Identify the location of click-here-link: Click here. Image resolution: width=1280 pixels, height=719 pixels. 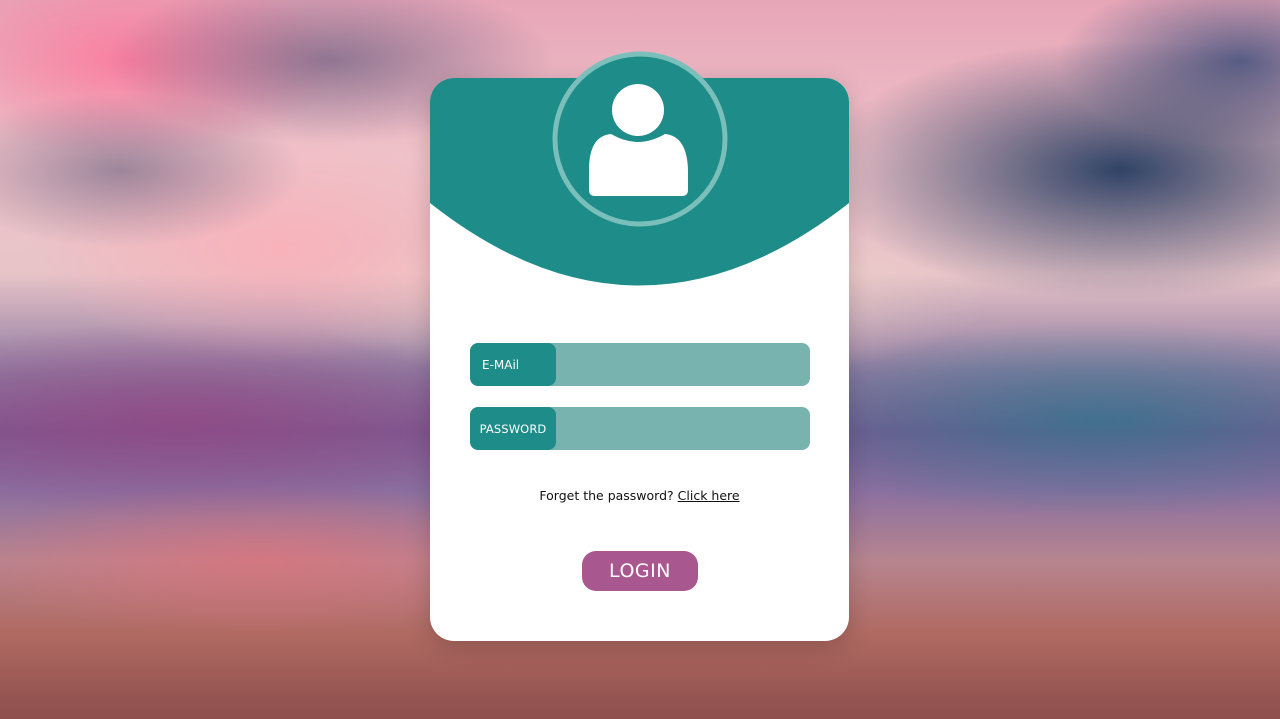
(709, 495).